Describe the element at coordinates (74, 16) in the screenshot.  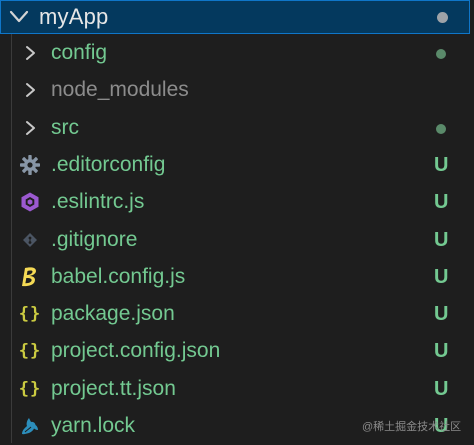
I see `root-folder-label: myApp` at that location.